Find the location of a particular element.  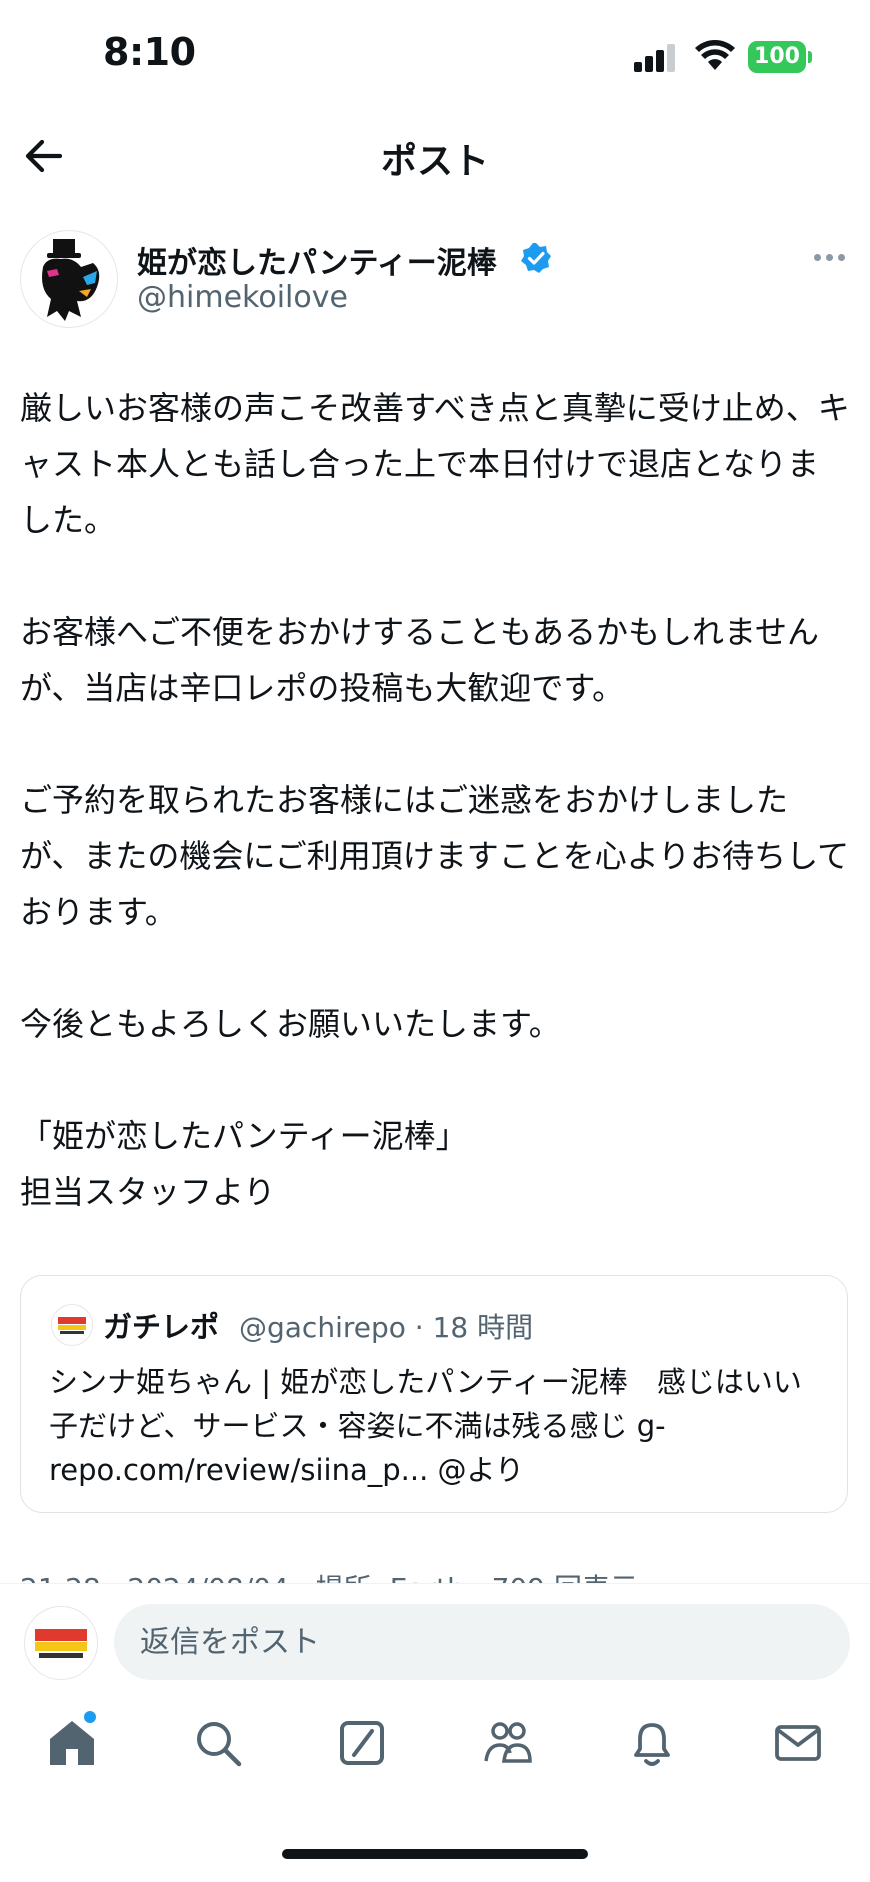

post-author: 姫が恋したパンティー泥棒 @himekoilove is located at coordinates (440, 283).